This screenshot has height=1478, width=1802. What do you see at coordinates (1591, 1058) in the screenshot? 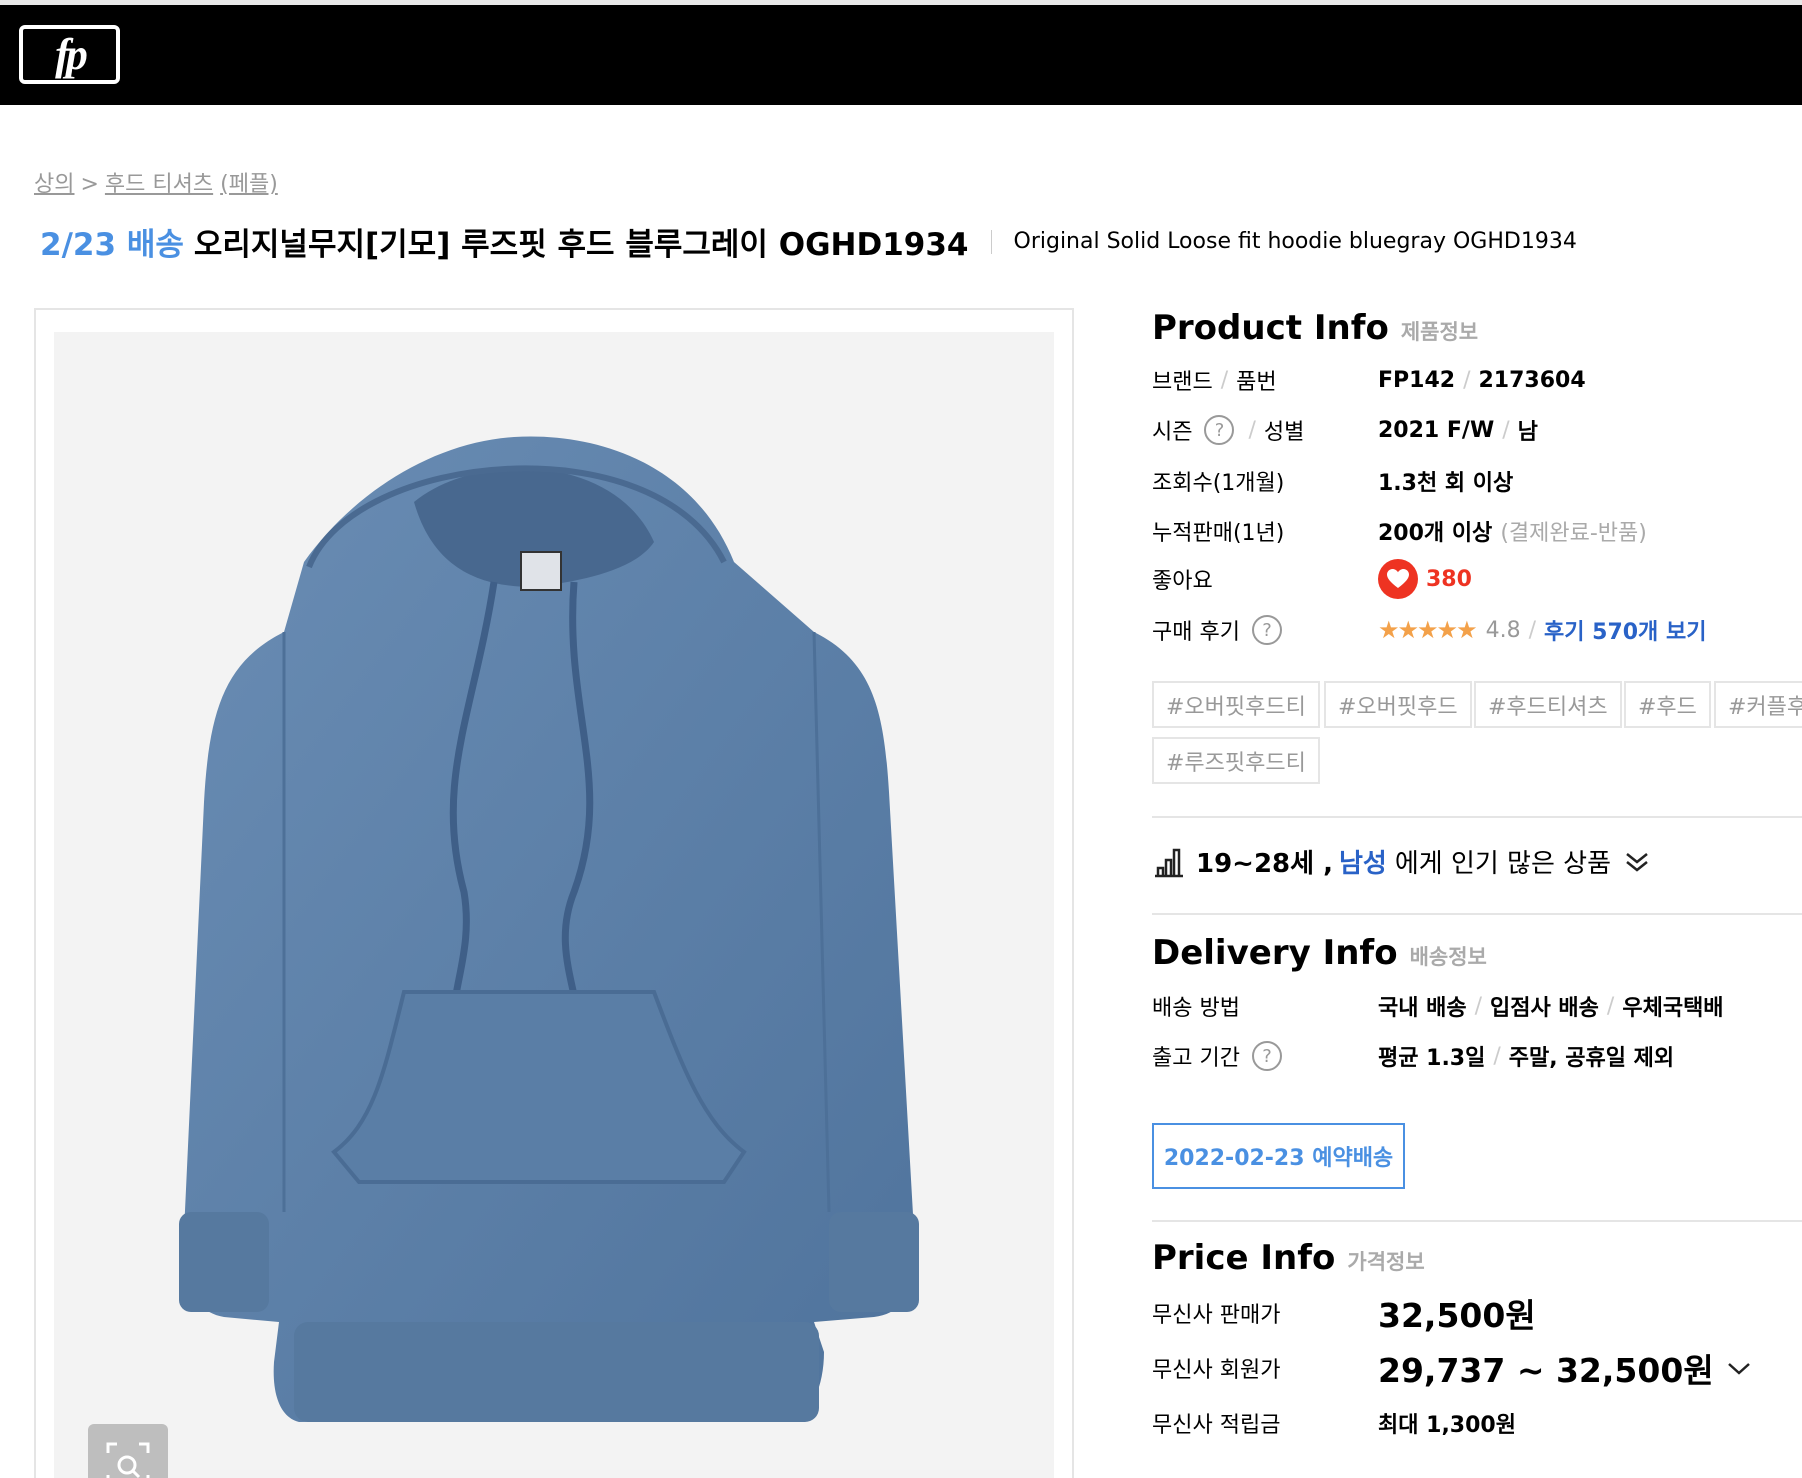
I see `ship-exclusion: 주말, 공휴일 제외` at bounding box center [1591, 1058].